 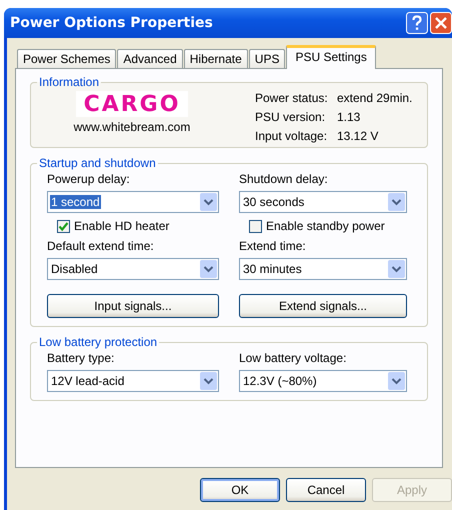 What do you see at coordinates (326, 490) in the screenshot?
I see `dialog-button: Cancel` at bounding box center [326, 490].